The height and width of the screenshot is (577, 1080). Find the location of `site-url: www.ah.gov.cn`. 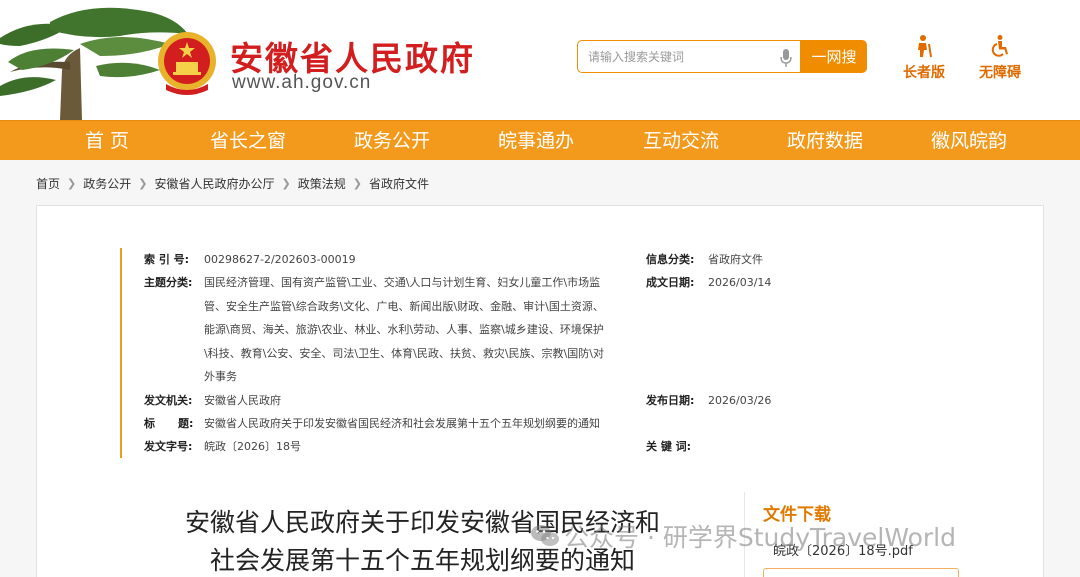

site-url: www.ah.gov.cn is located at coordinates (302, 82).